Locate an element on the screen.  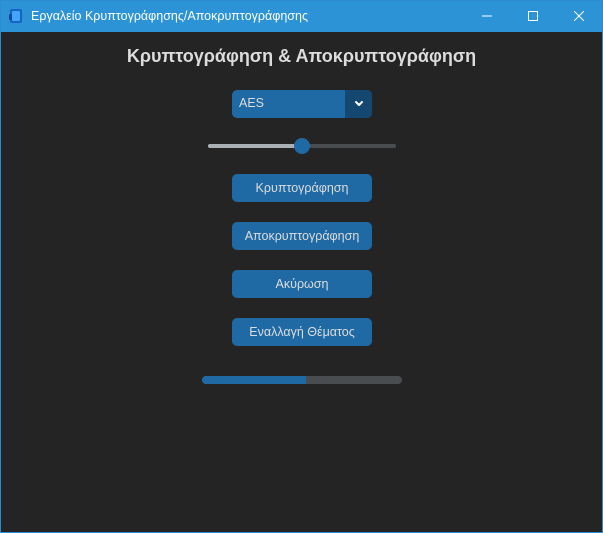
strength-slider is located at coordinates (302, 146).